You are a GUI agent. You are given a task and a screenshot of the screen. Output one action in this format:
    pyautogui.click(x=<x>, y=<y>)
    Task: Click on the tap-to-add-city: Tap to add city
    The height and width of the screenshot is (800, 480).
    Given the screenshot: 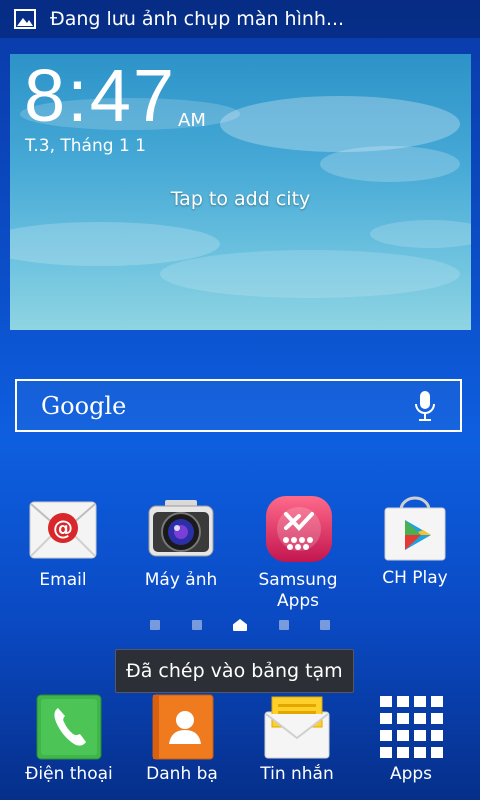 What is the action you would take?
    pyautogui.click(x=240, y=199)
    